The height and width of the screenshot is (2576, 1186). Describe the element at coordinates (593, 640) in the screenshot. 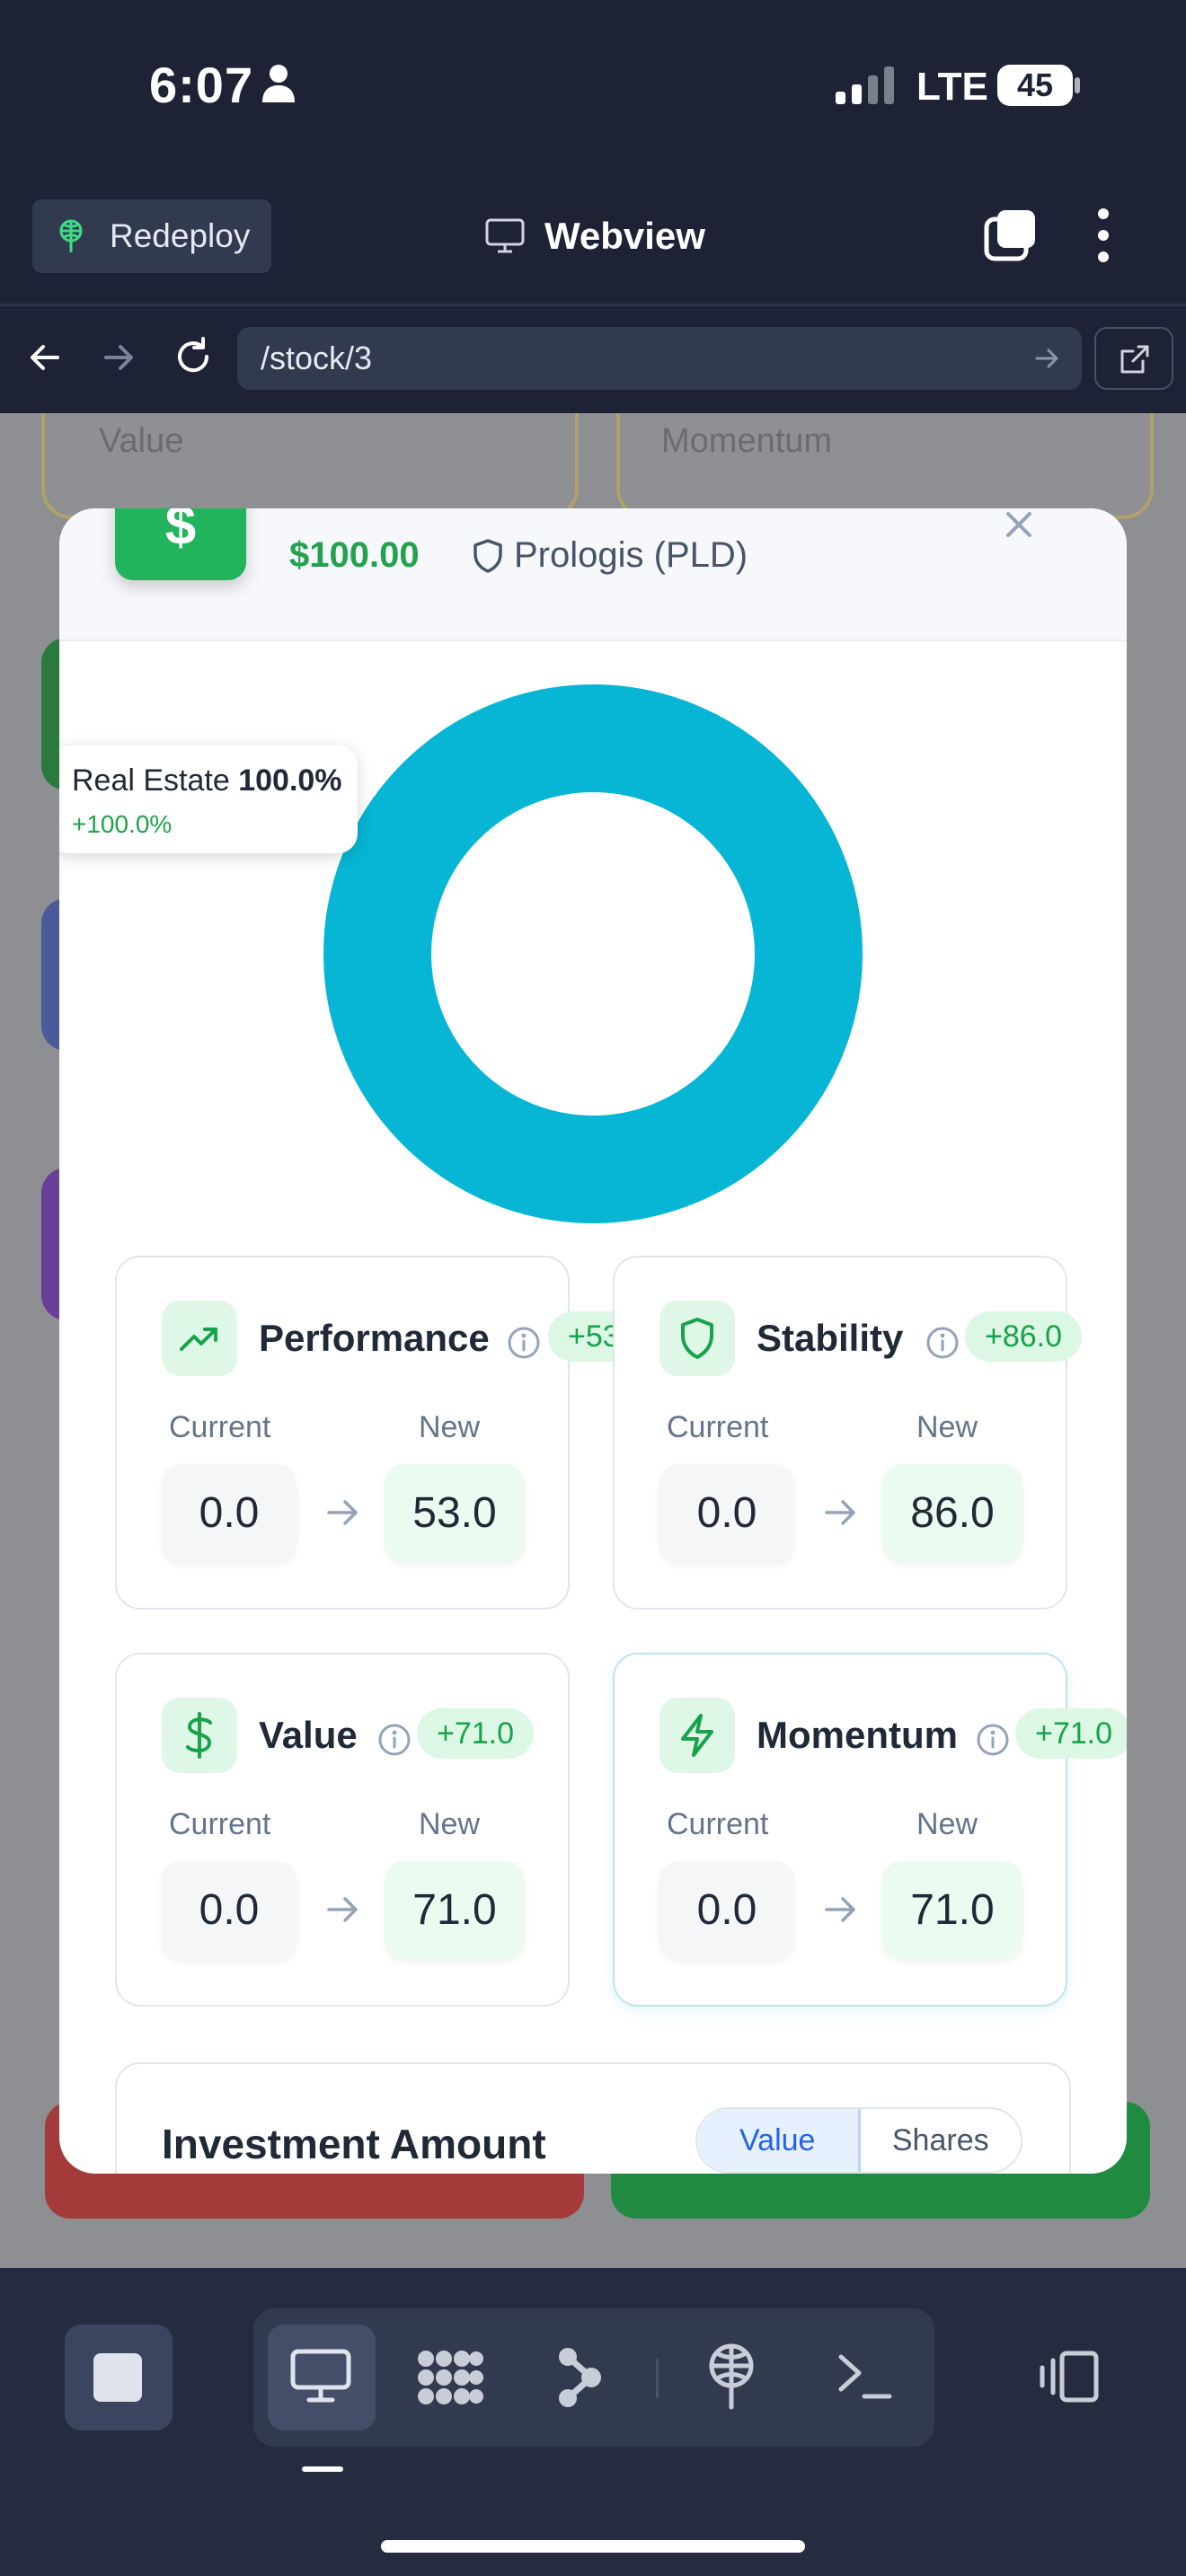

I see `modal-header-divider` at that location.